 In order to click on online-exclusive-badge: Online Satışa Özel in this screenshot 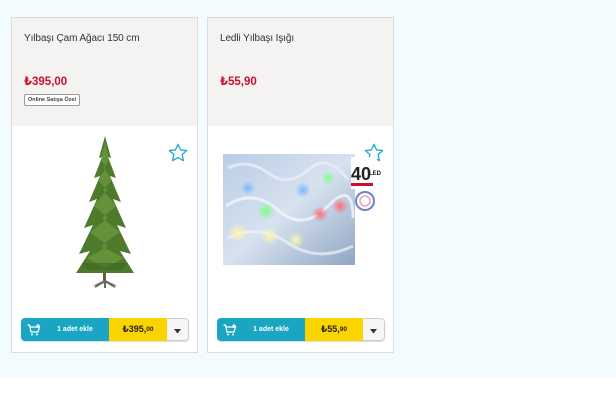, I will do `click(52, 100)`.